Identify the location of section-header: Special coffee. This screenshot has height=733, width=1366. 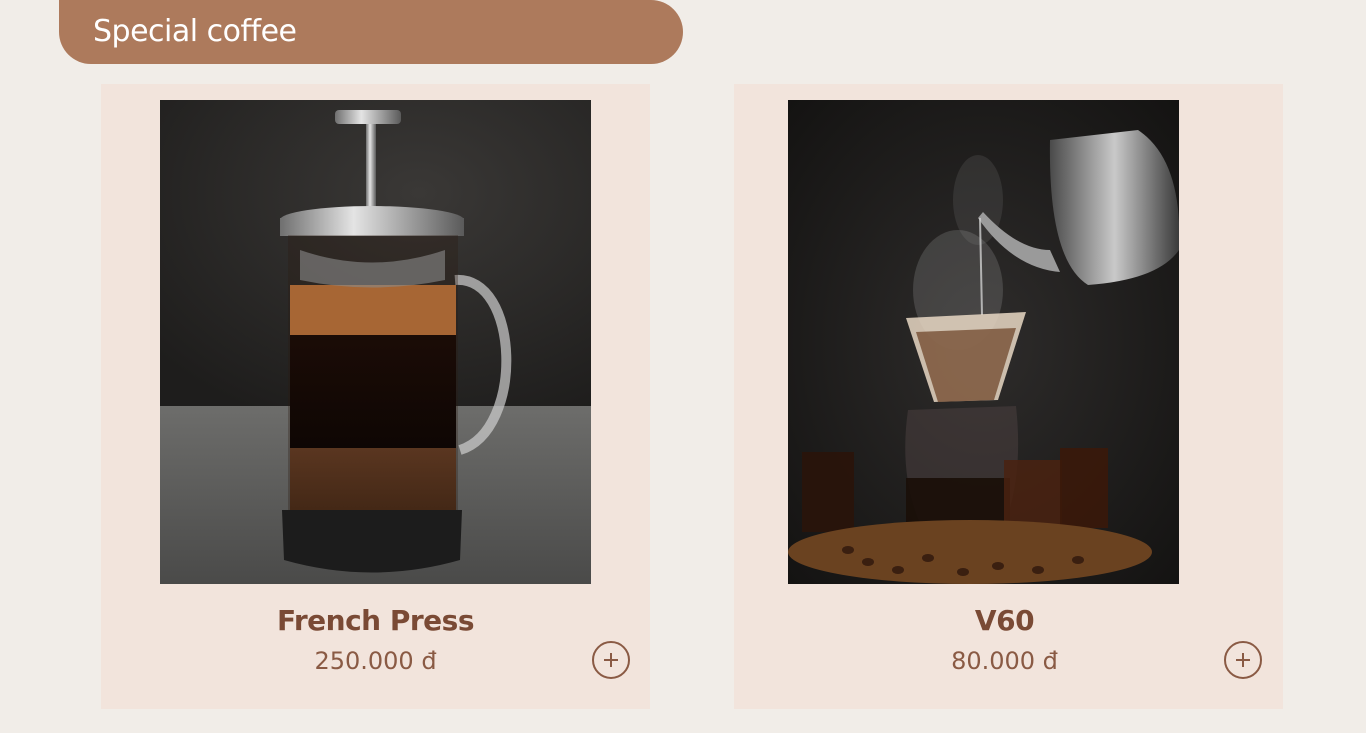
(371, 32).